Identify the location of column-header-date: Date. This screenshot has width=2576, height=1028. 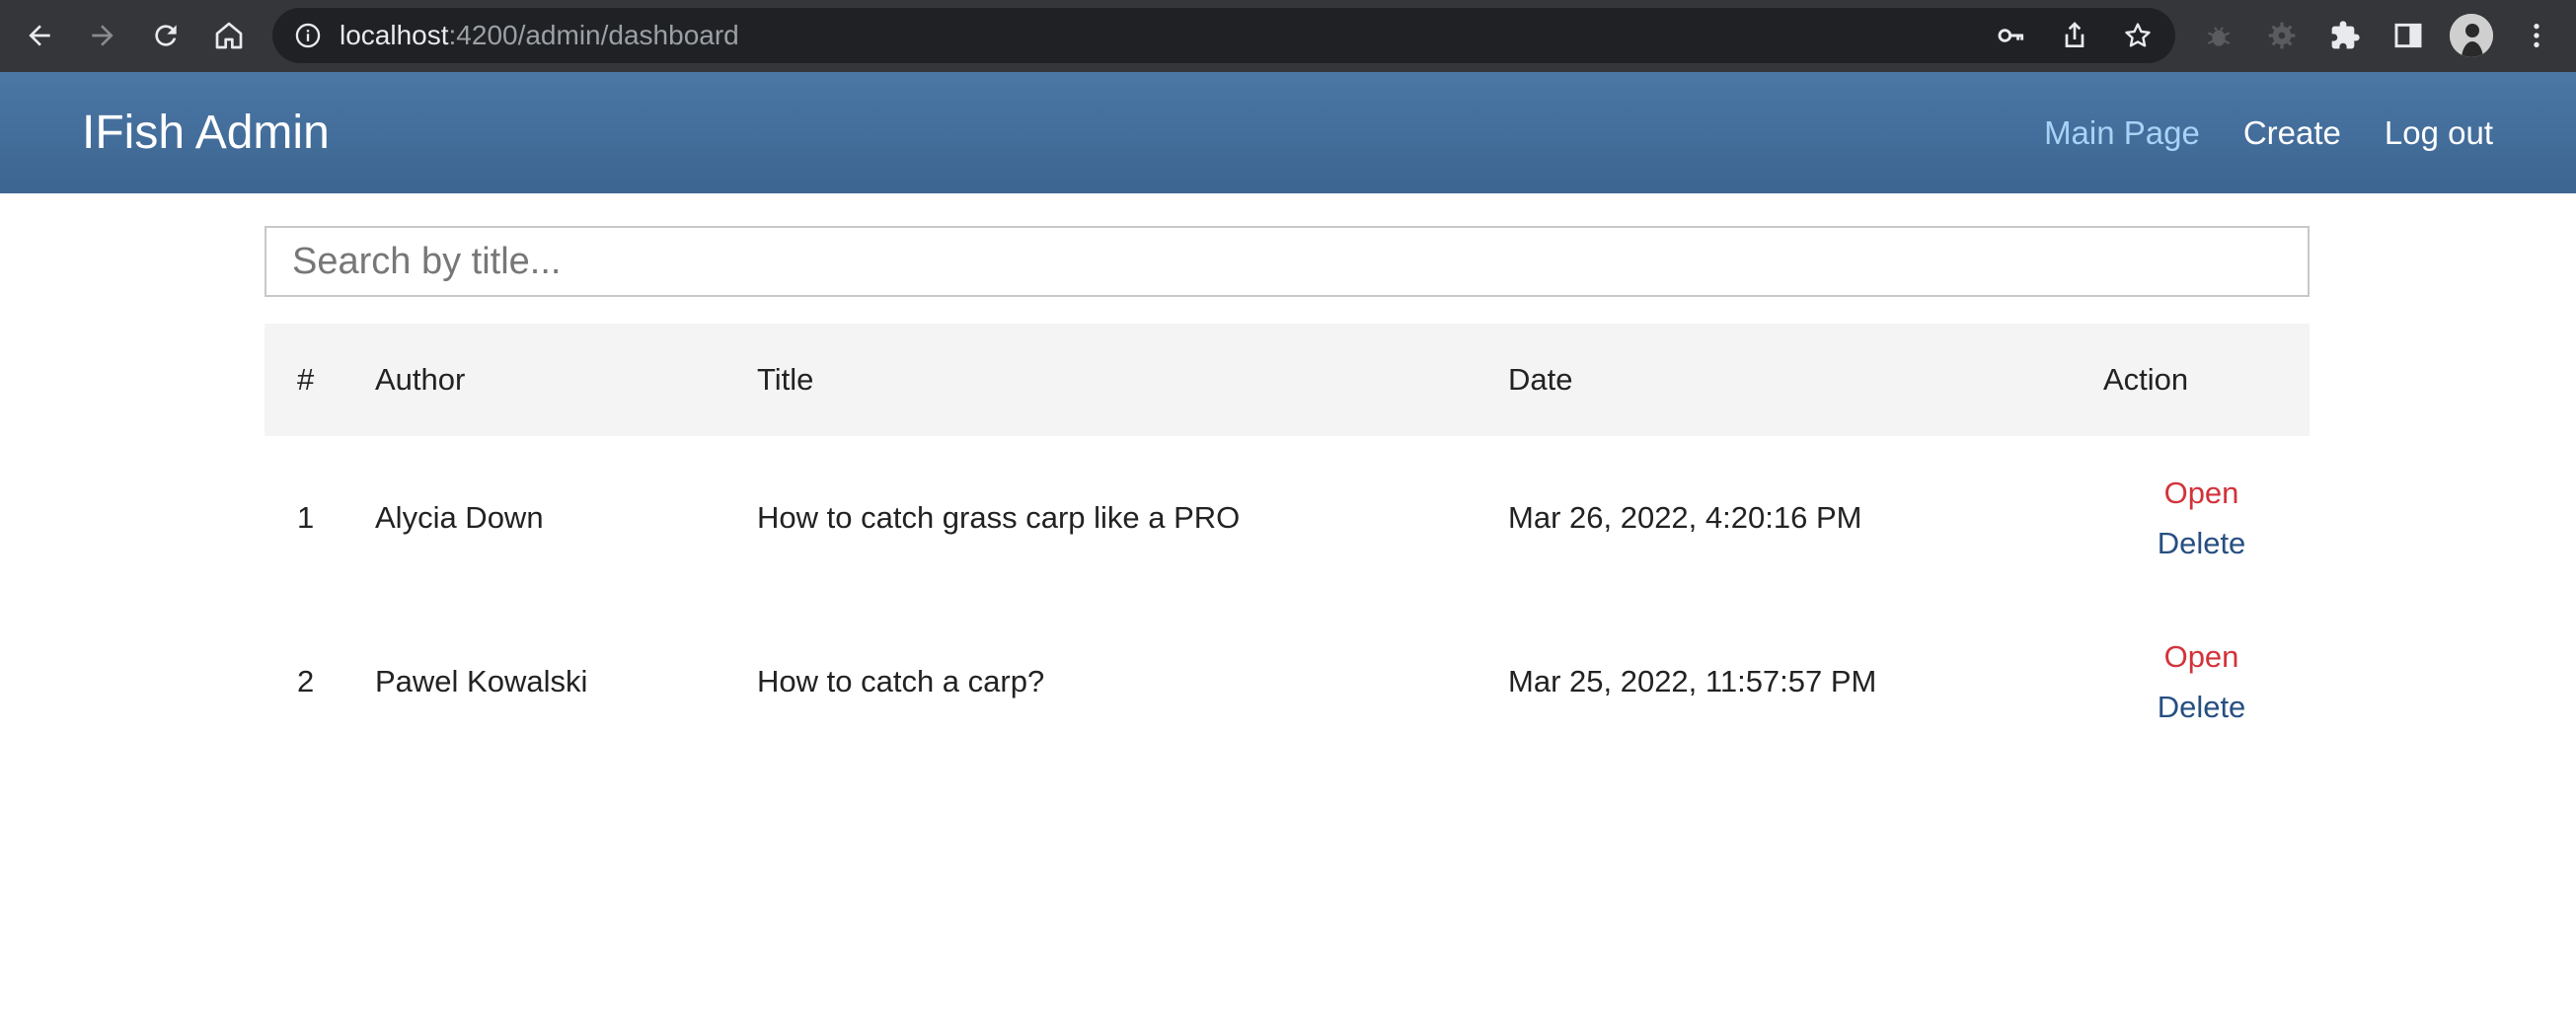
(1540, 379).